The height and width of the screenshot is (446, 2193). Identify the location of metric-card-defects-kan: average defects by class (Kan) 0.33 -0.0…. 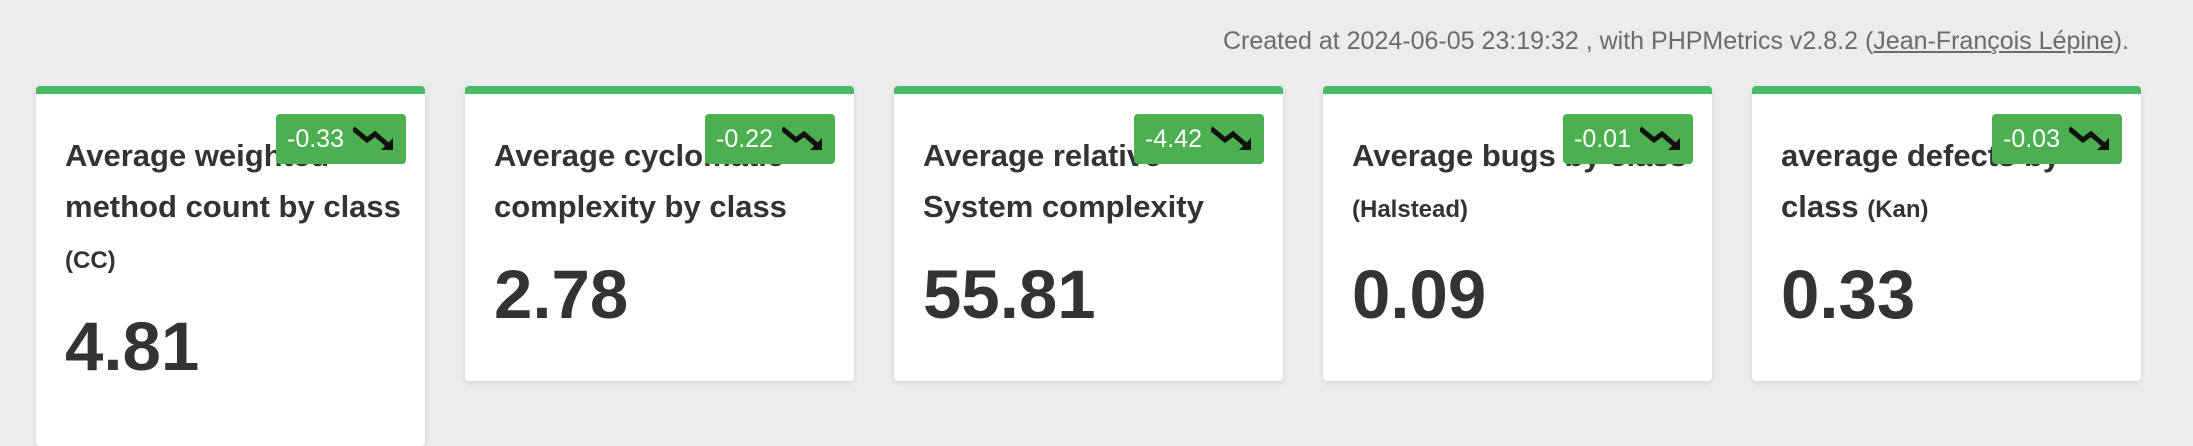
(1946, 233).